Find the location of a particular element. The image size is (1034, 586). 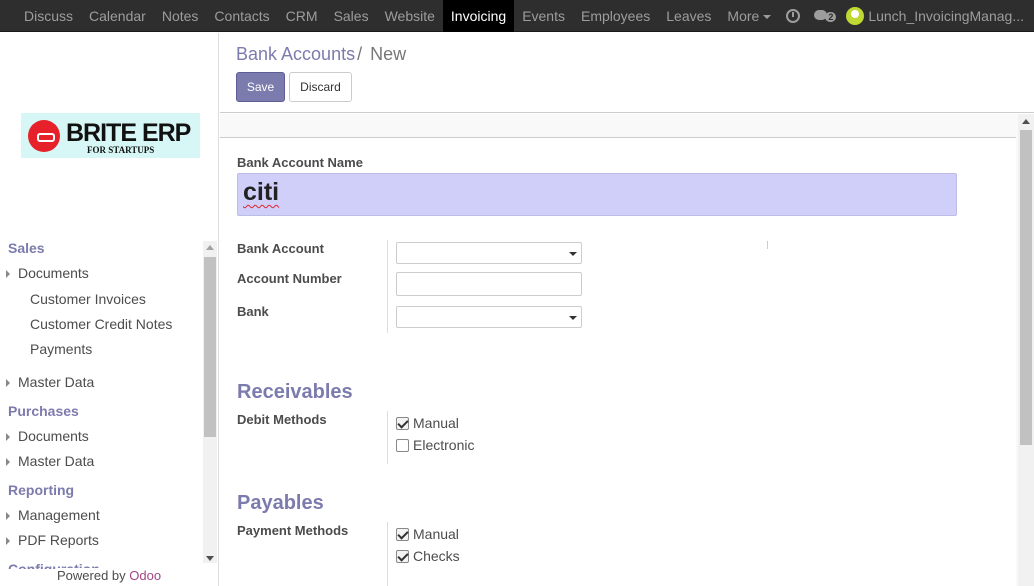

logo-mark-icon is located at coordinates (44, 136).